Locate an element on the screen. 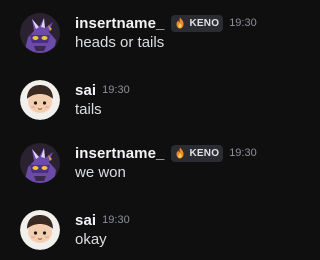  message-text: heads or tails is located at coordinates (120, 42).